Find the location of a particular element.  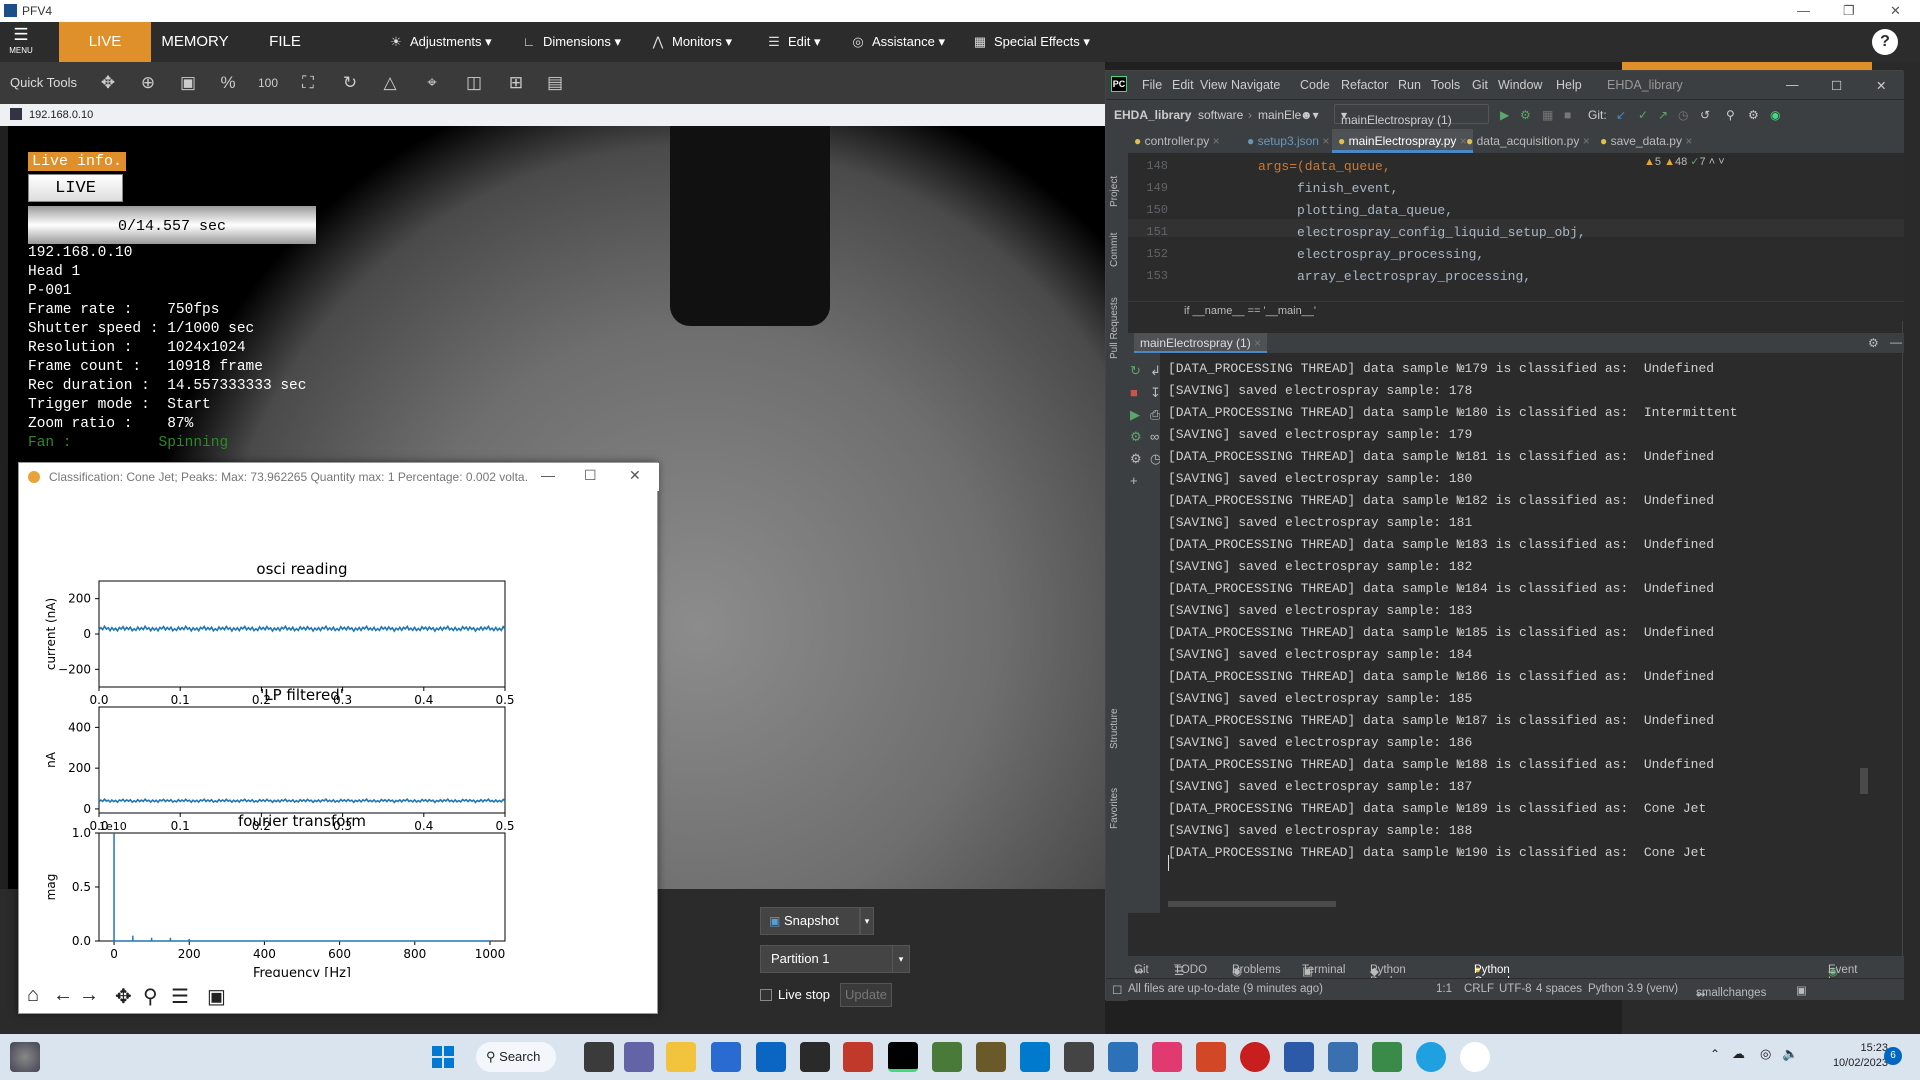

grid-icon: ⊞ is located at coordinates (516, 83).